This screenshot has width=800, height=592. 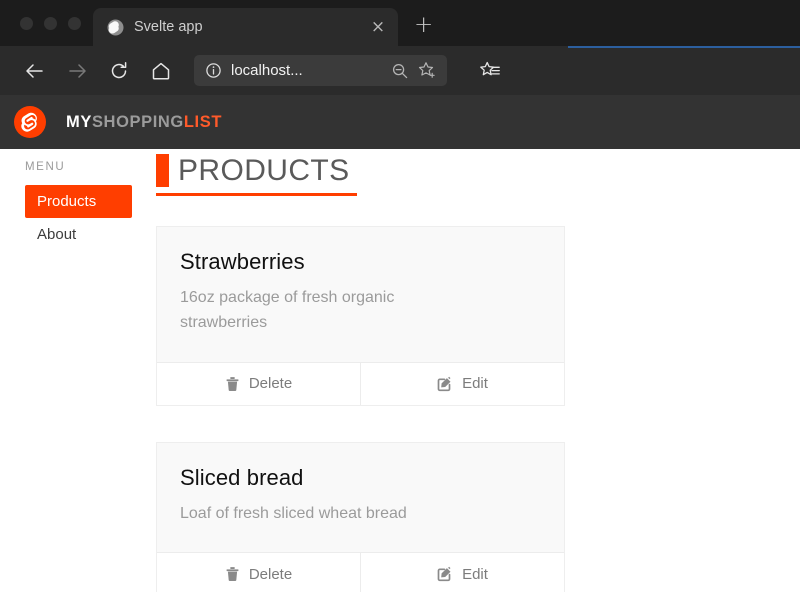 What do you see at coordinates (203, 121) in the screenshot?
I see `brand-part-list: LIST` at bounding box center [203, 121].